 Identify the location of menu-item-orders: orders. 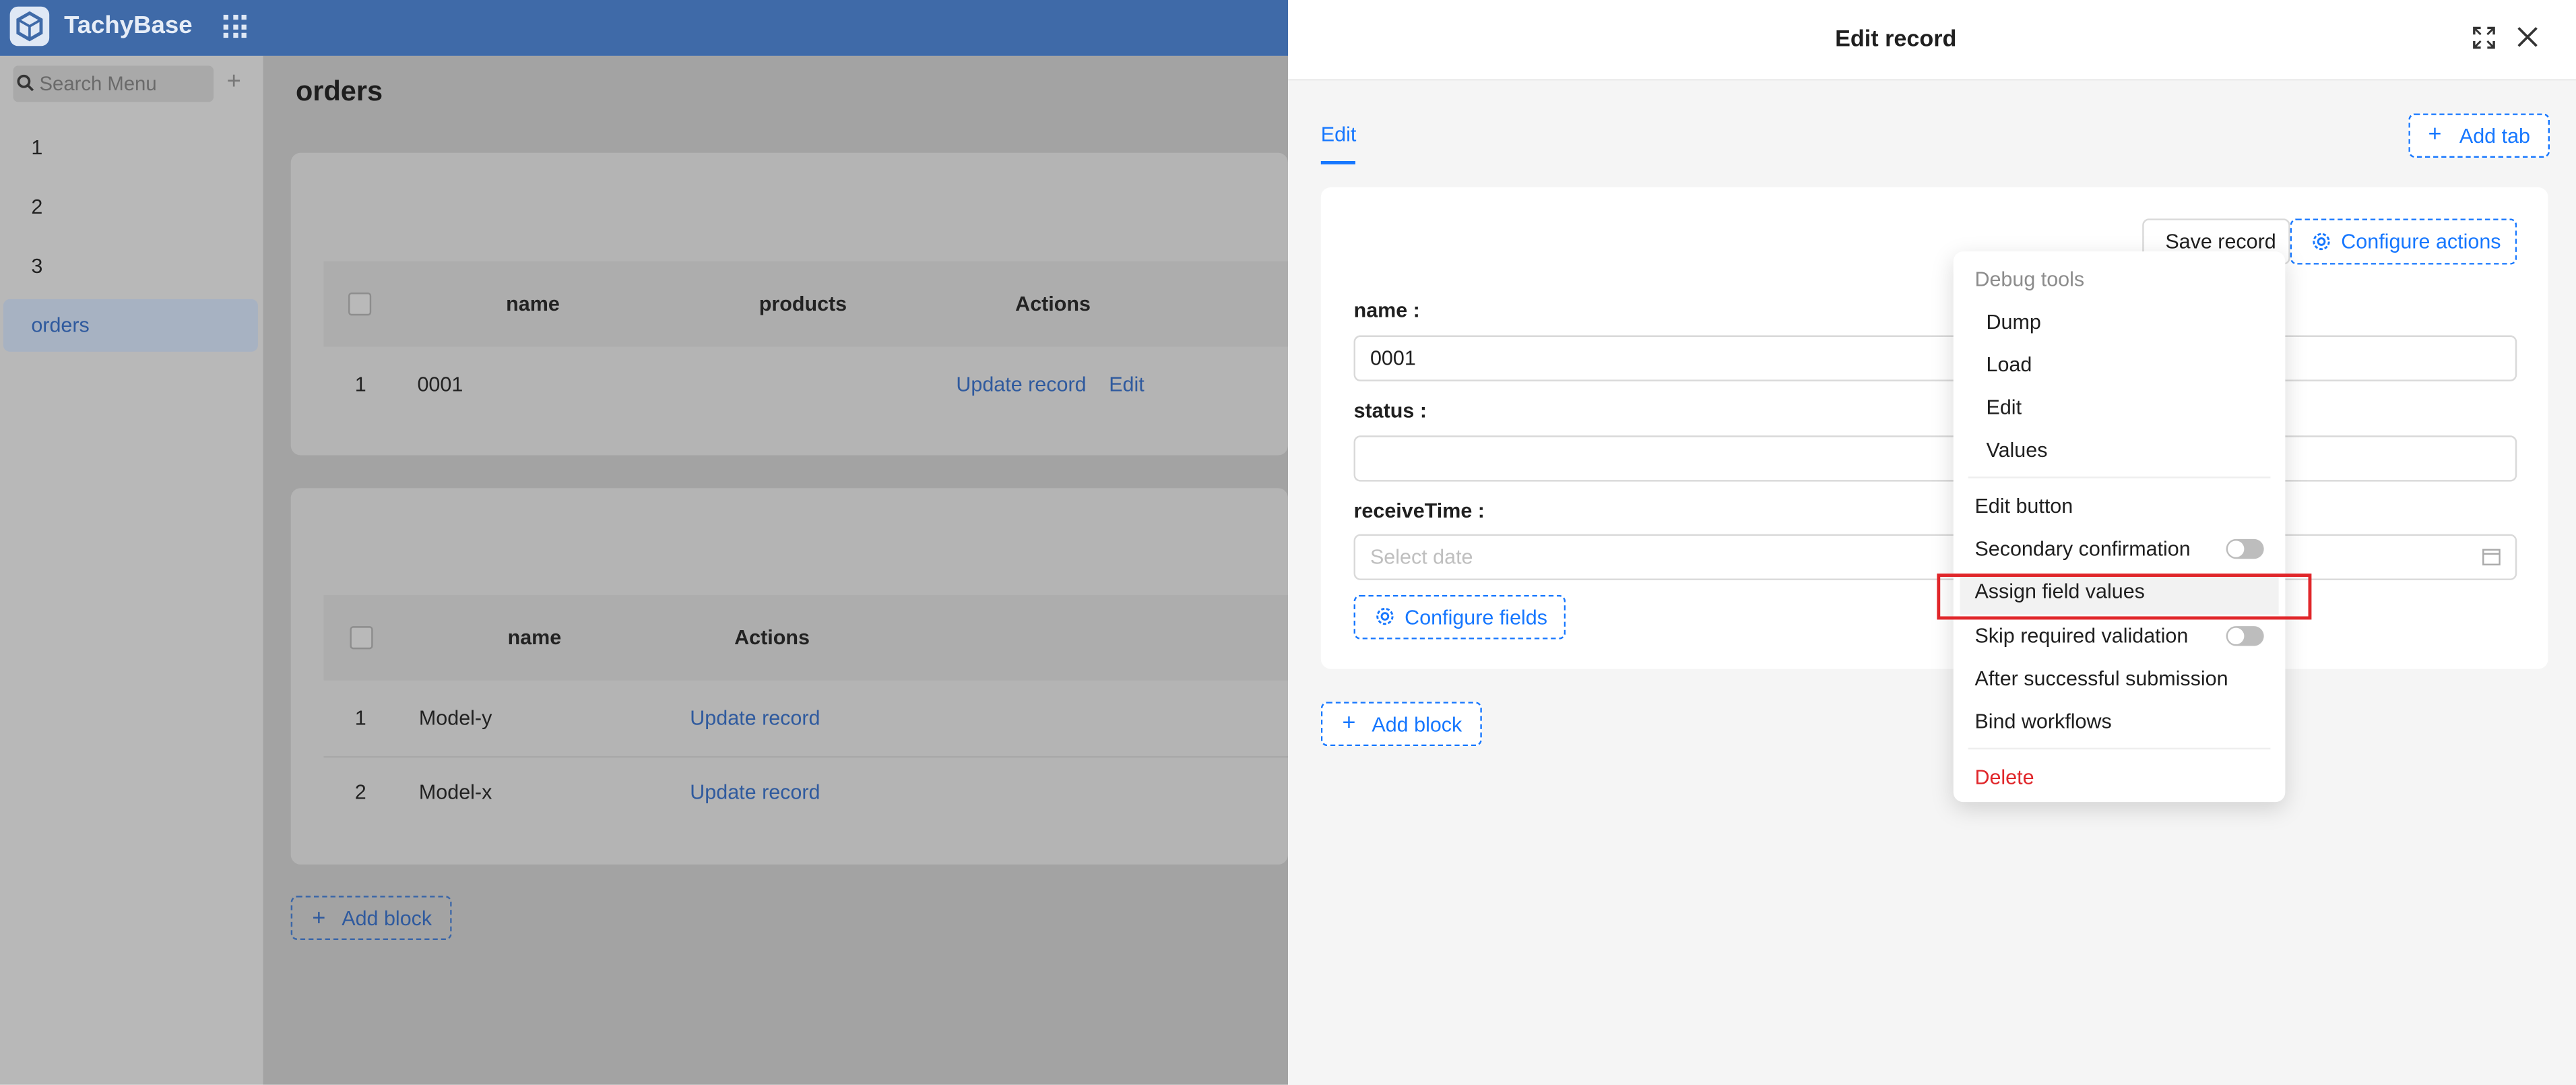
(60, 325).